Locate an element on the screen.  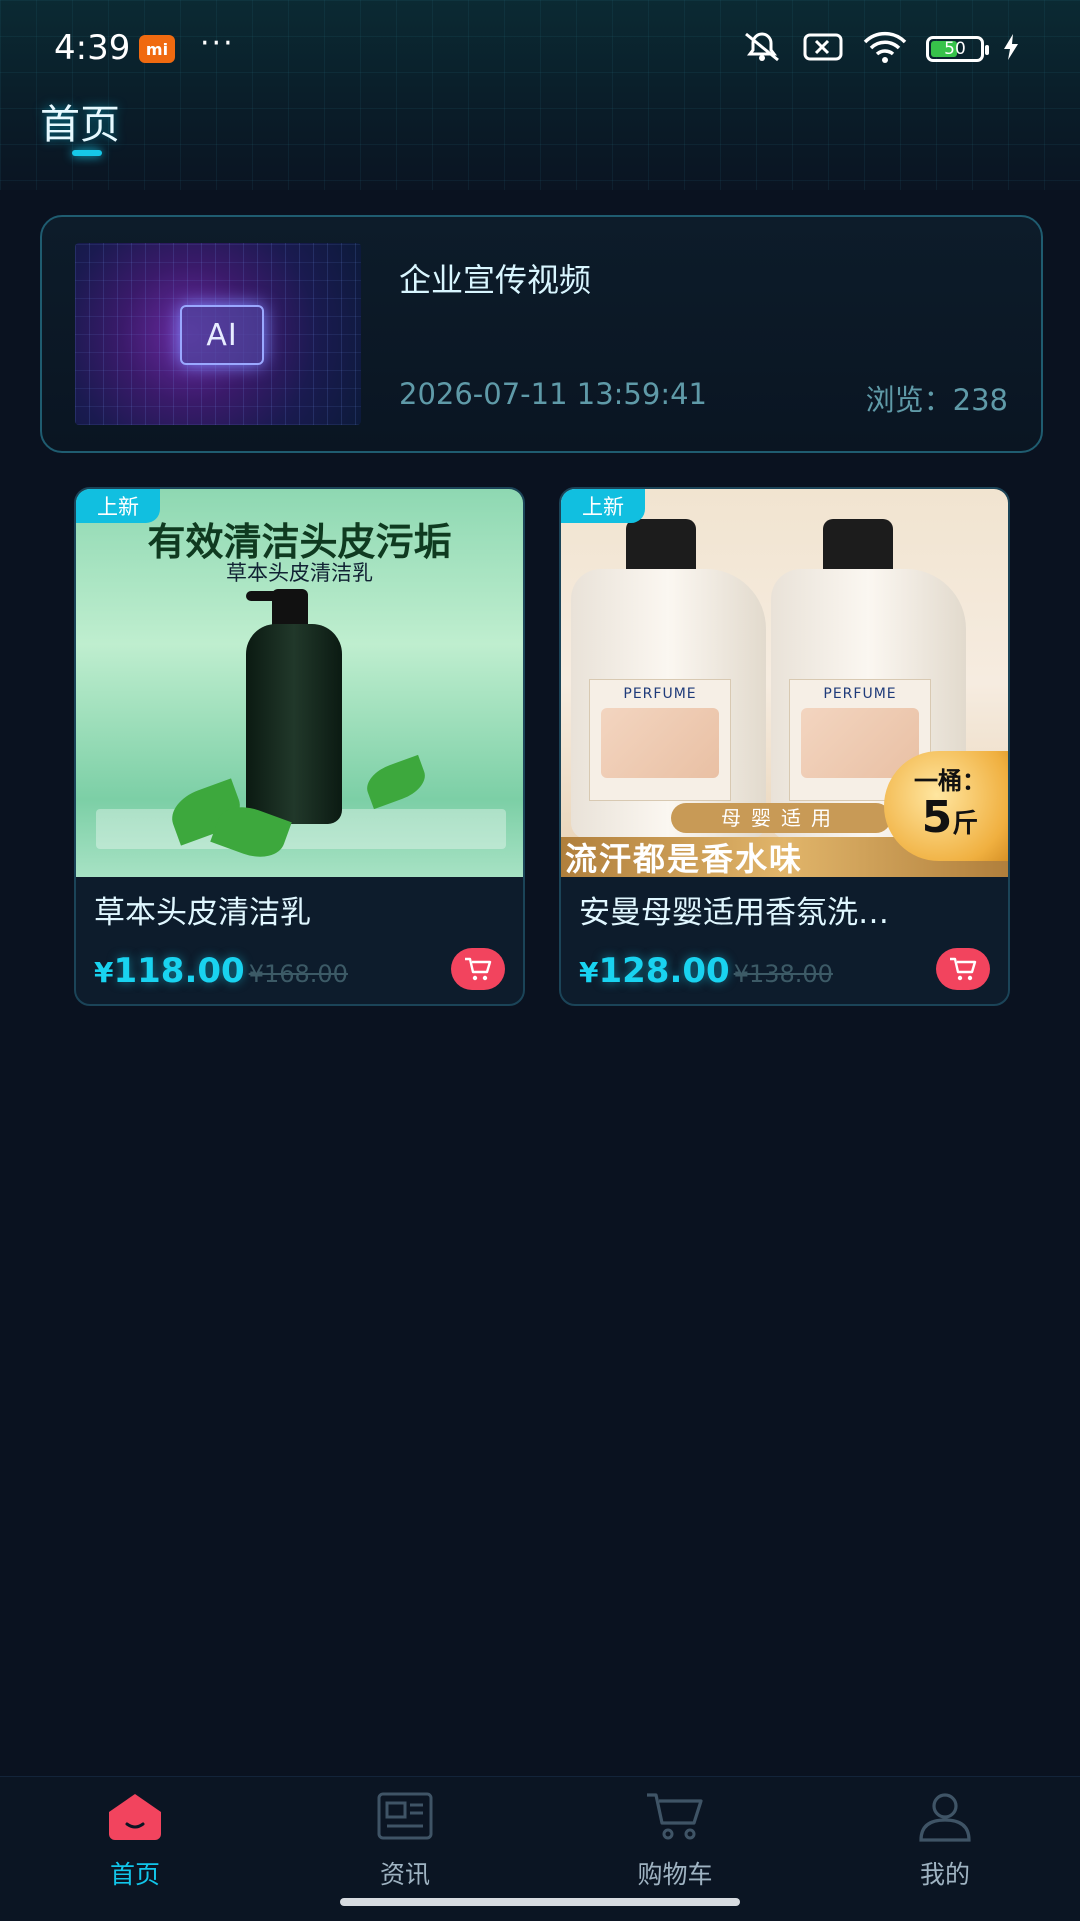
shampoo-bottle is located at coordinates (294, 724).